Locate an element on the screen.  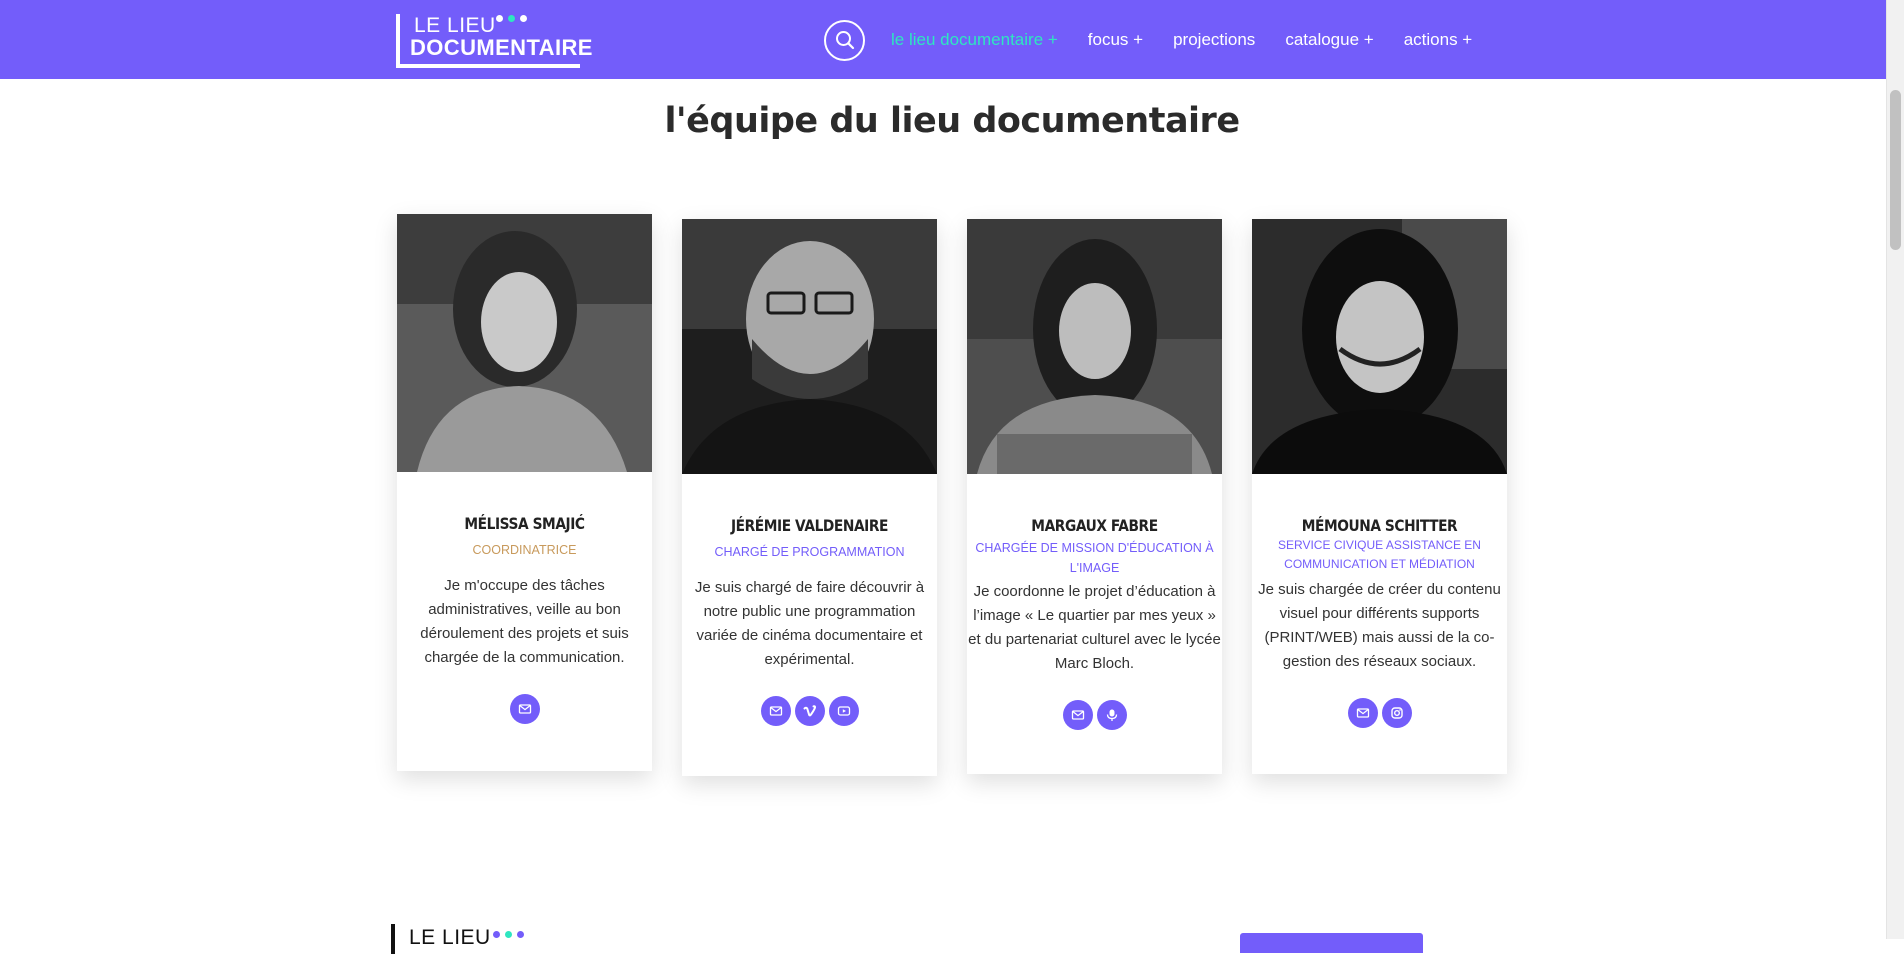
nav-item-projections: projections is located at coordinates (1214, 40).